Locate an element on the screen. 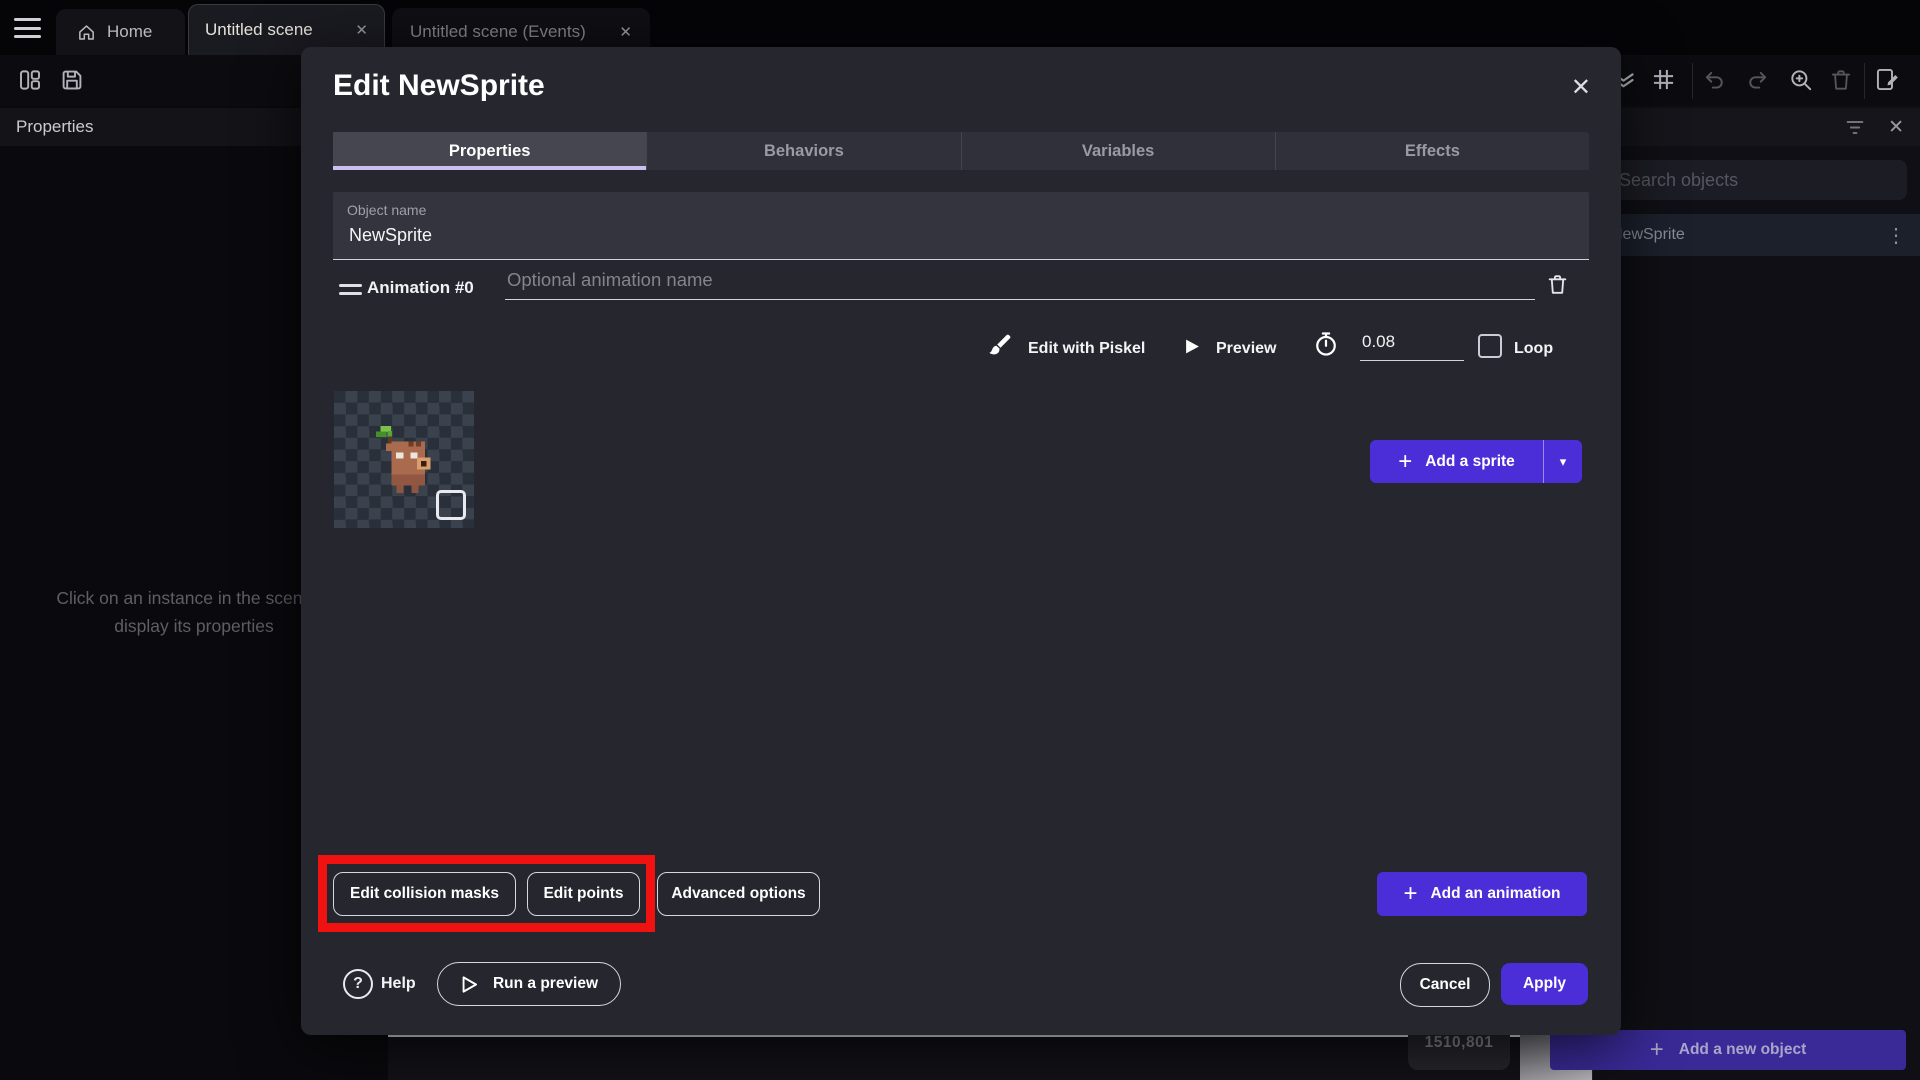 Image resolution: width=1920 pixels, height=1080 pixels. frame-select-checkbox is located at coordinates (451, 505).